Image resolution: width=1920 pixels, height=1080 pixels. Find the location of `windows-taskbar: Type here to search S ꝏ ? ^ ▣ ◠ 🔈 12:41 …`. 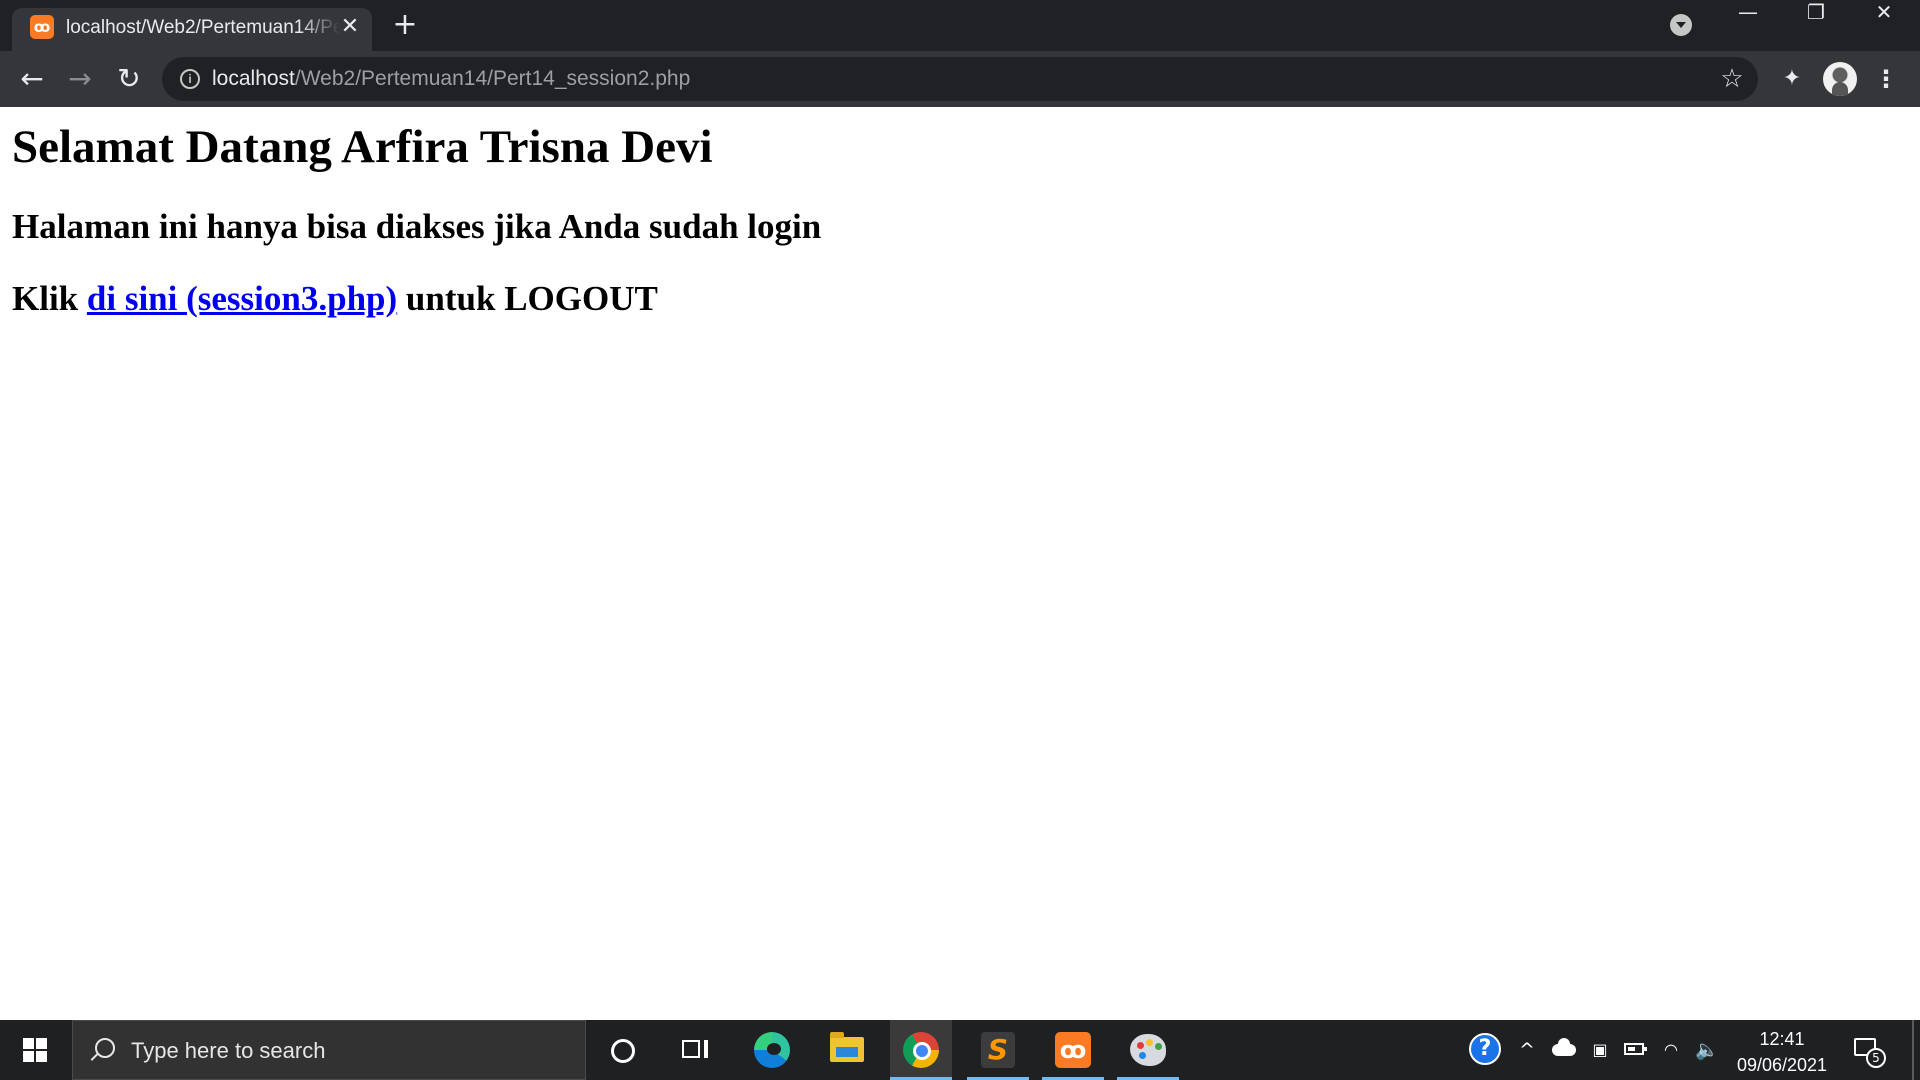

windows-taskbar: Type here to search S ꝏ ? ^ ▣ ◠ 🔈 12:41 … is located at coordinates (960, 1050).